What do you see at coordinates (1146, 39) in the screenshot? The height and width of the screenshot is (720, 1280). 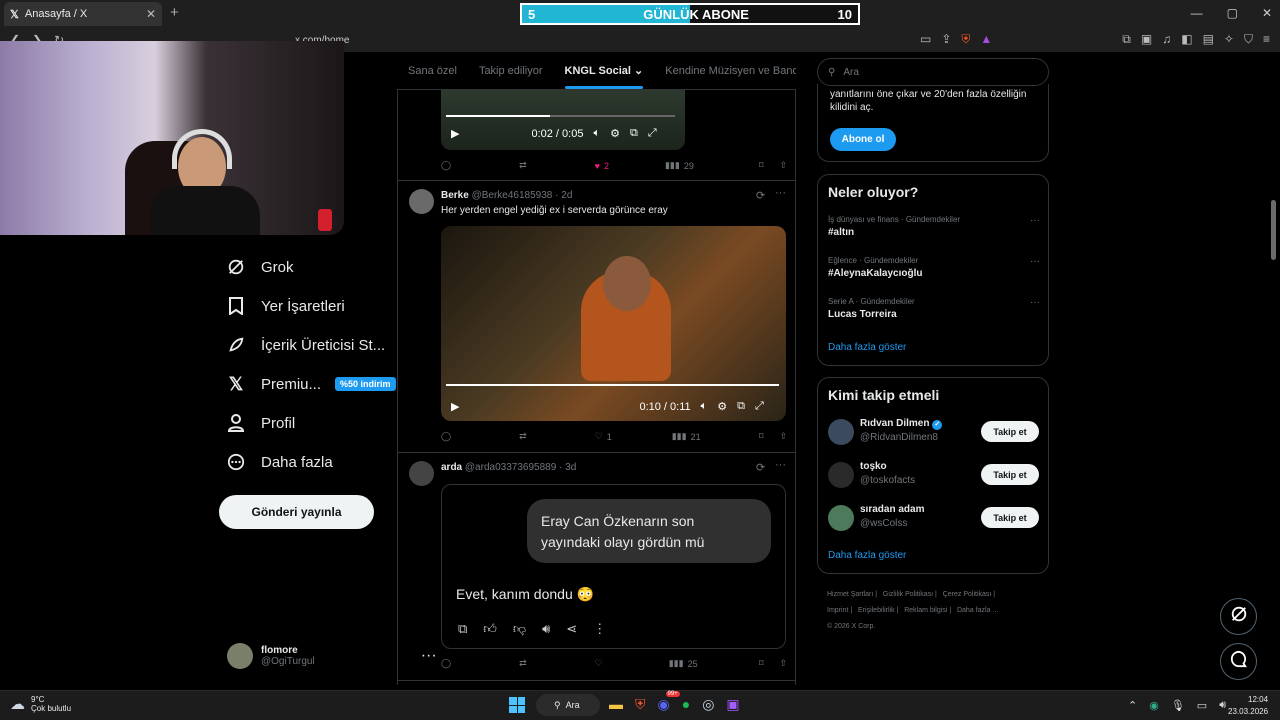 I see `screenshot-icon: ▣` at bounding box center [1146, 39].